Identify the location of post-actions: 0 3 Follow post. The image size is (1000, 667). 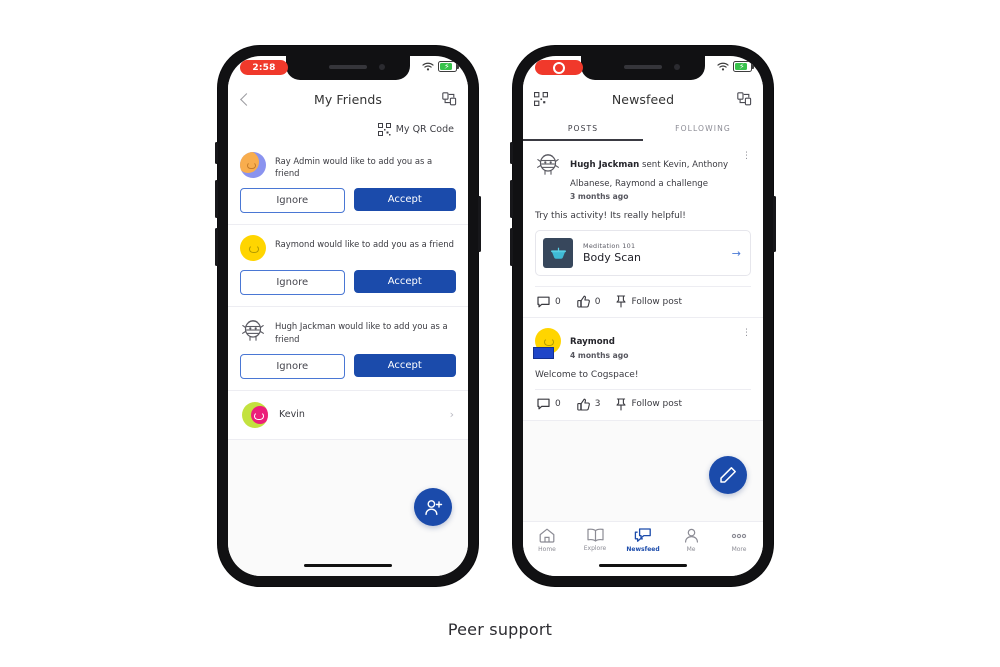
(643, 404).